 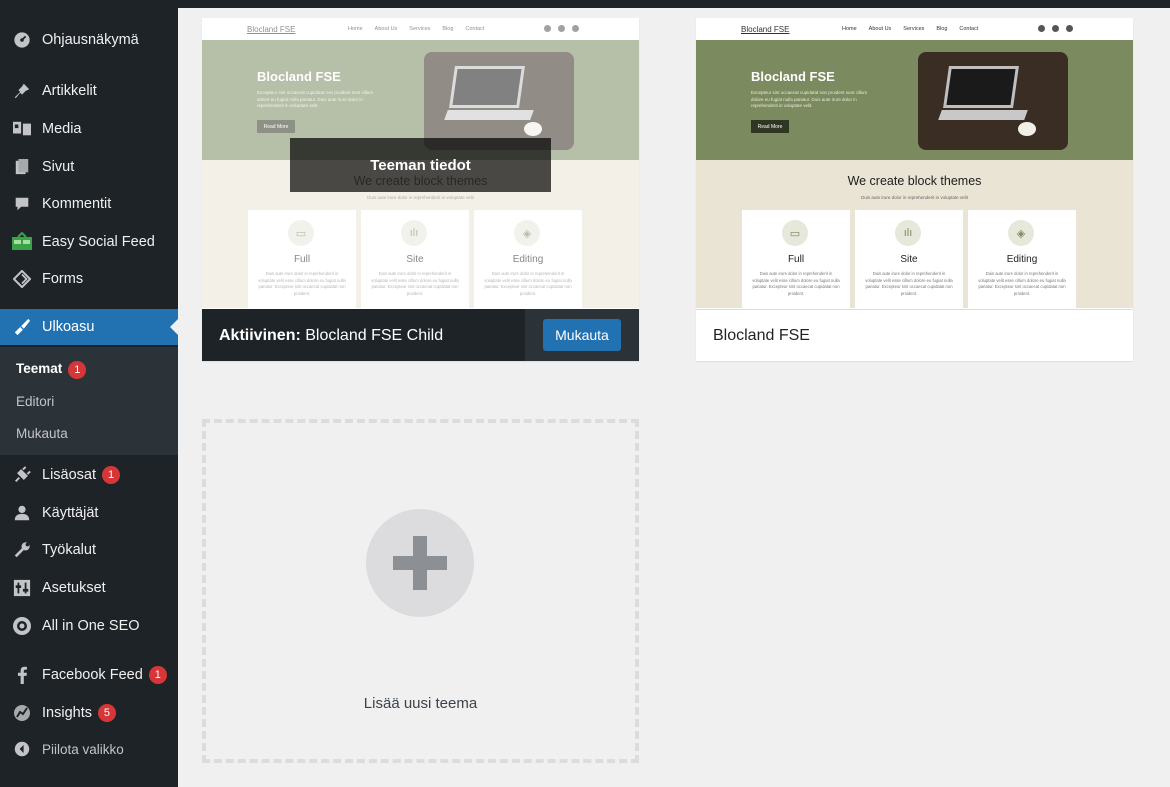 What do you see at coordinates (969, 29) in the screenshot?
I see `preview-nav-link: Contact` at bounding box center [969, 29].